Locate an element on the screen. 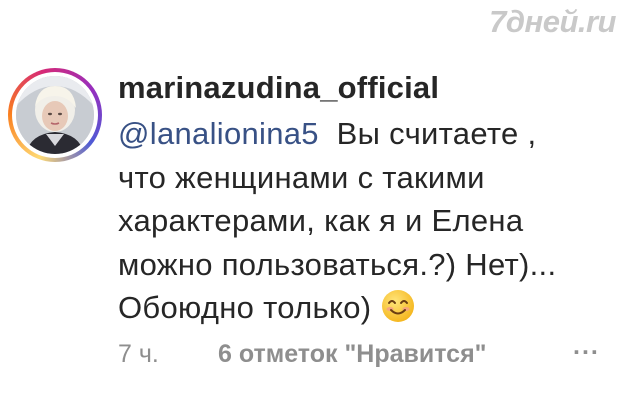  comment-line-5-text: Обоюдно только) is located at coordinates (245, 307).